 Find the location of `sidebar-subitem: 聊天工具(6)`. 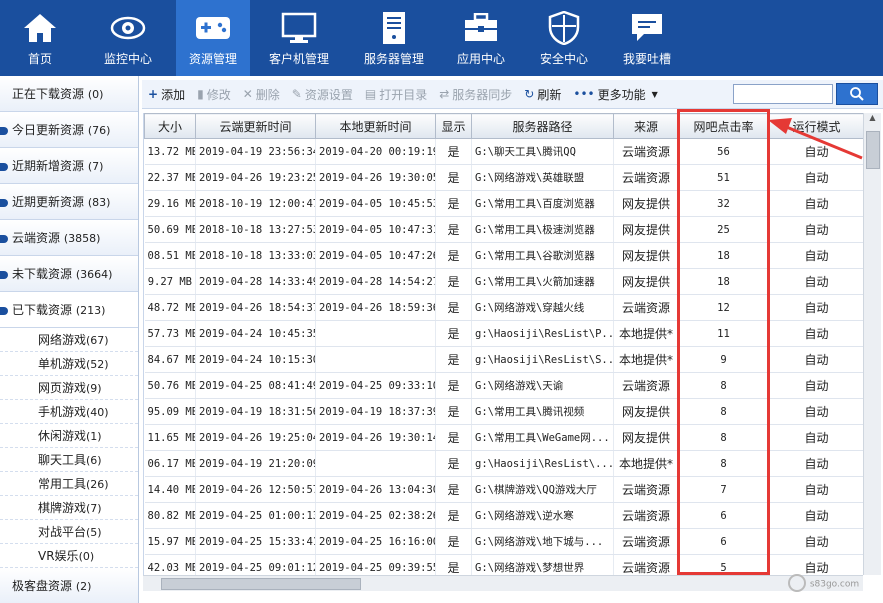

sidebar-subitem: 聊天工具(6) is located at coordinates (69, 460).